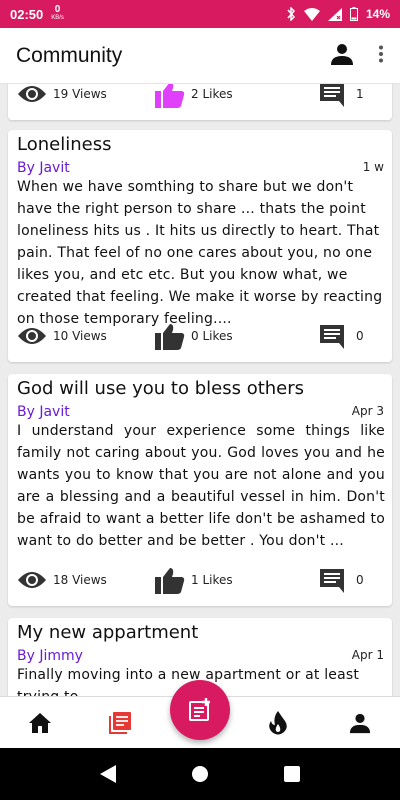 The image size is (400, 800). What do you see at coordinates (200, 14) in the screenshot?
I see `status-bar: 02:50 0 KB/s 14%` at bounding box center [200, 14].